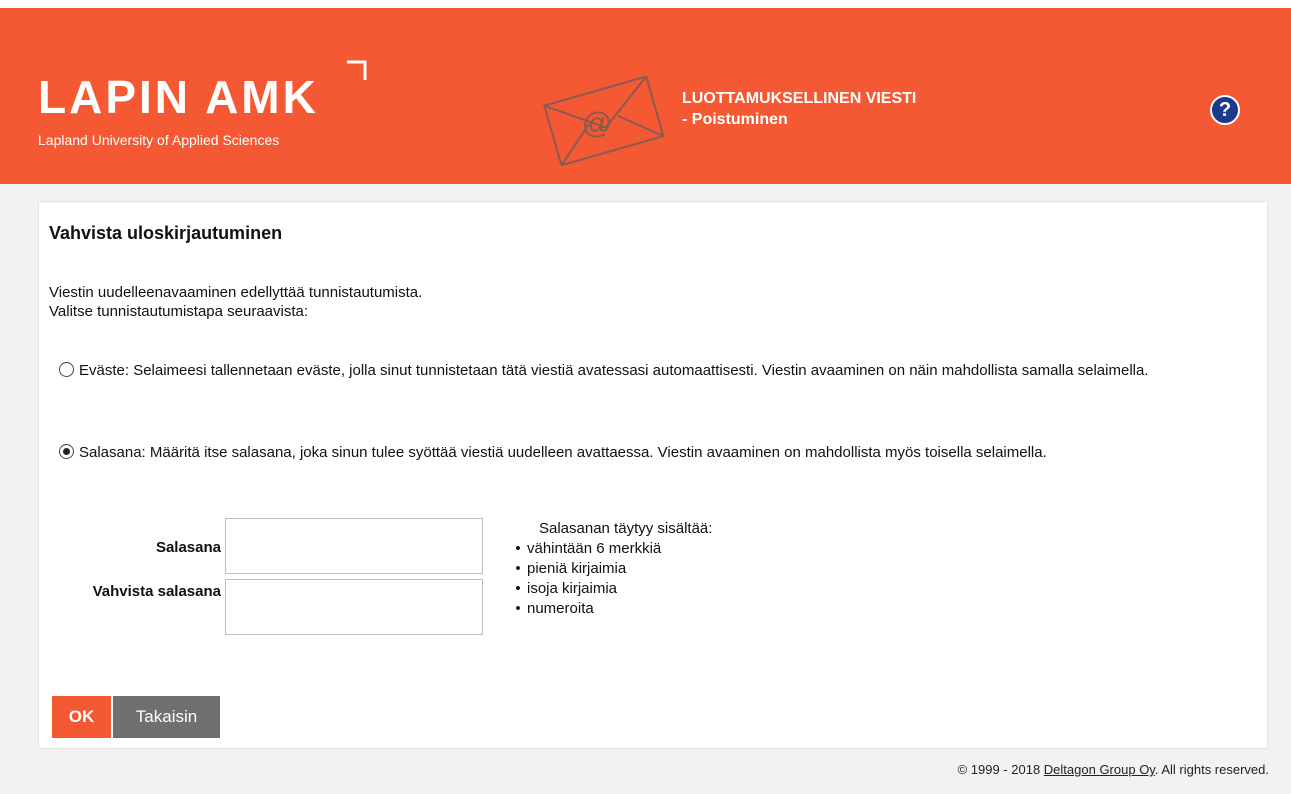 This screenshot has width=1291, height=794. Describe the element at coordinates (81, 717) in the screenshot. I see `ok-button: OK` at that location.